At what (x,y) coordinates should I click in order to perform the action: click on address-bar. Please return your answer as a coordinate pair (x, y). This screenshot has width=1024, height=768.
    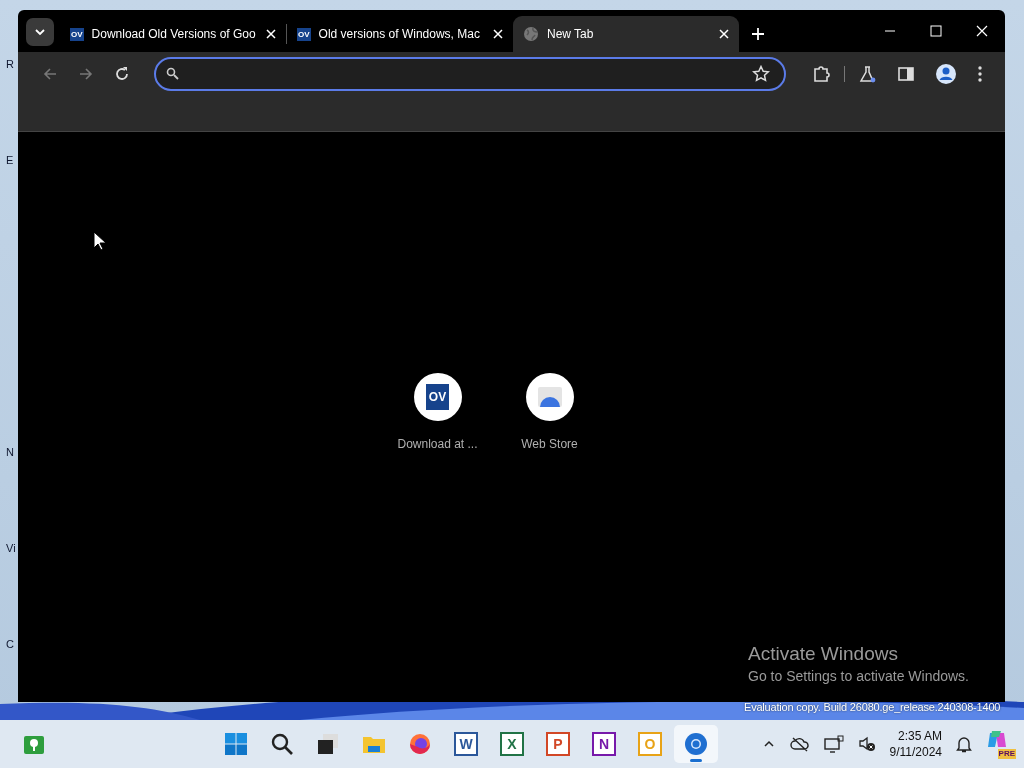
    Looking at the image, I should click on (470, 73).